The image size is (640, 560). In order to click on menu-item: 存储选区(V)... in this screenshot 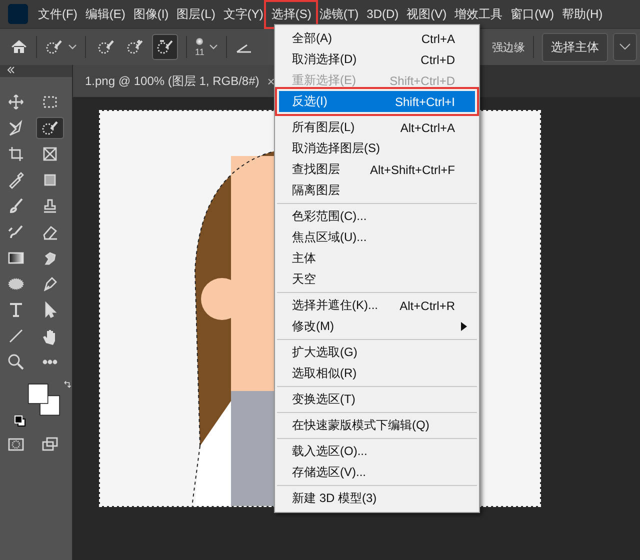, I will do `click(377, 472)`.